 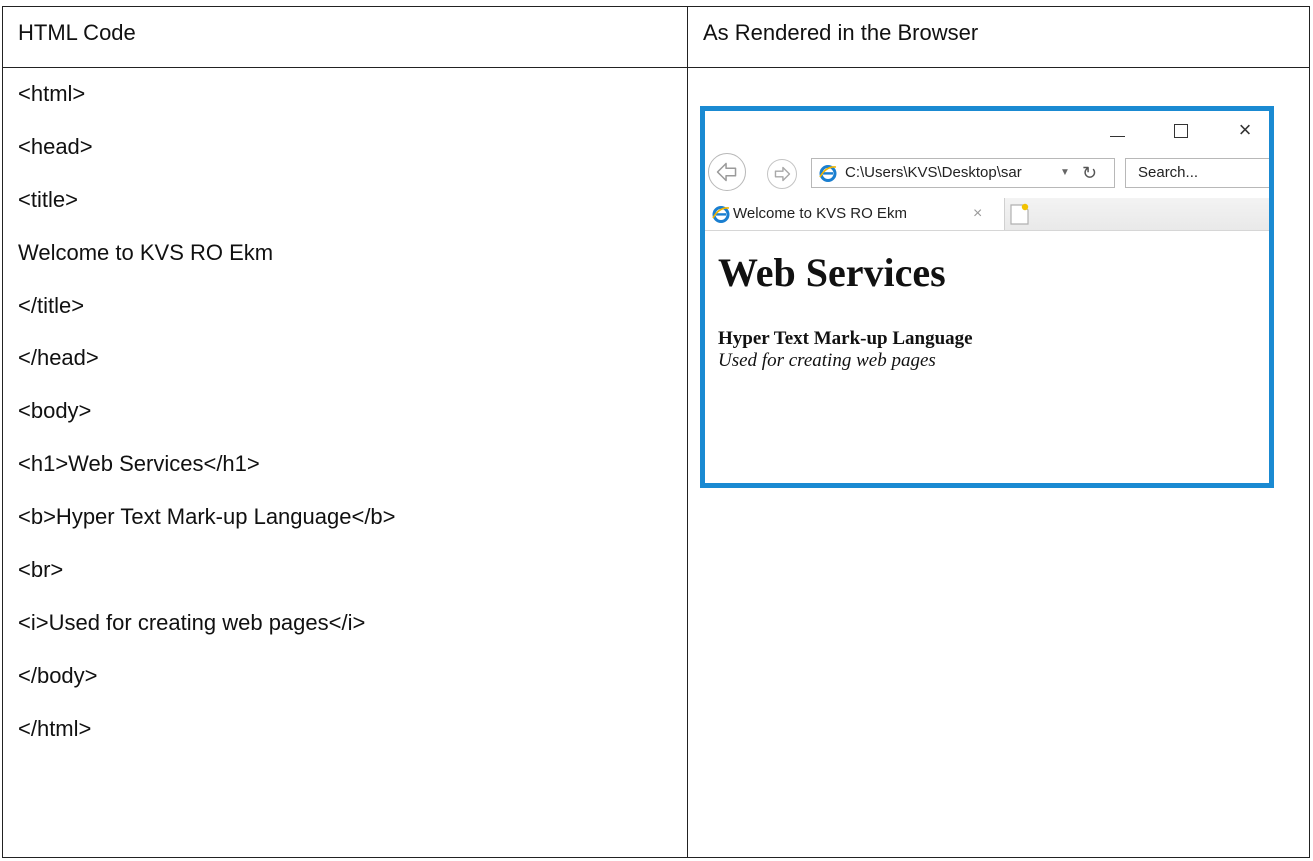 What do you see at coordinates (58, 675) in the screenshot?
I see `code-line: </body>` at bounding box center [58, 675].